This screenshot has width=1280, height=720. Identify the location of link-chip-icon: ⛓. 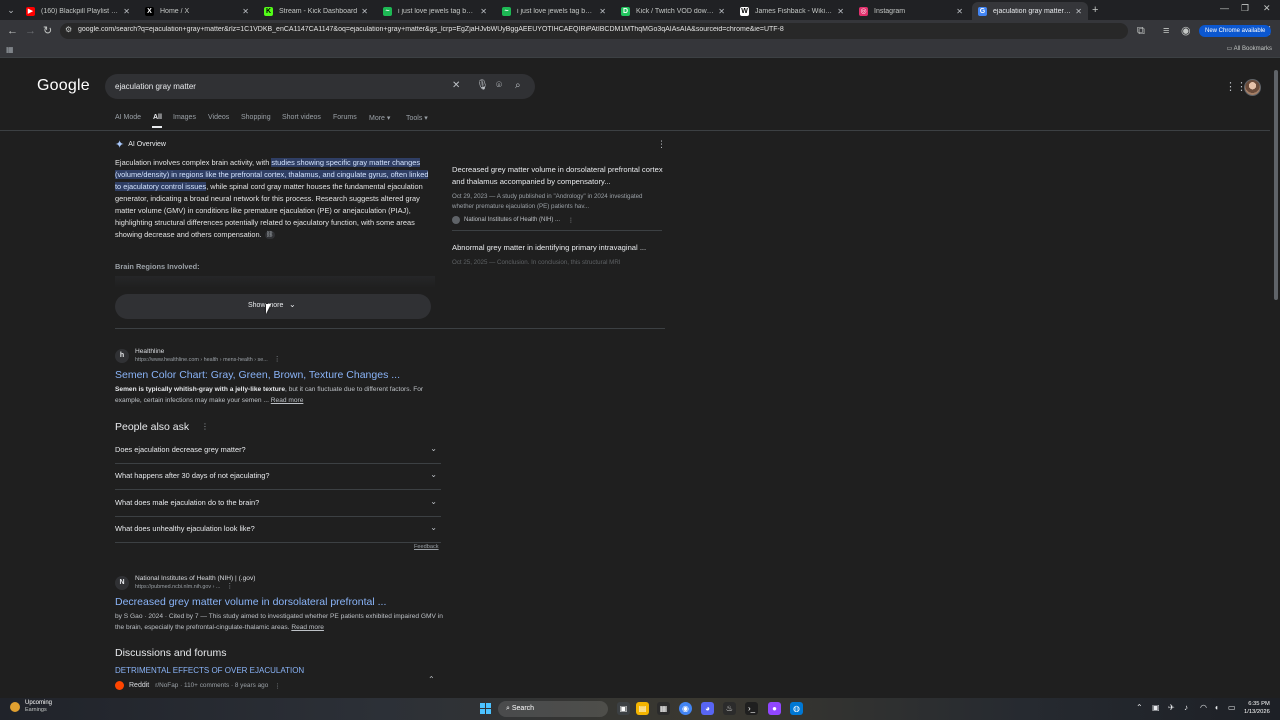
(269, 235).